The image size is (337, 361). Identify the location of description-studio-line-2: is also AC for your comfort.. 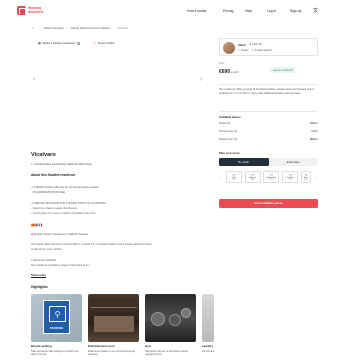
(47, 249).